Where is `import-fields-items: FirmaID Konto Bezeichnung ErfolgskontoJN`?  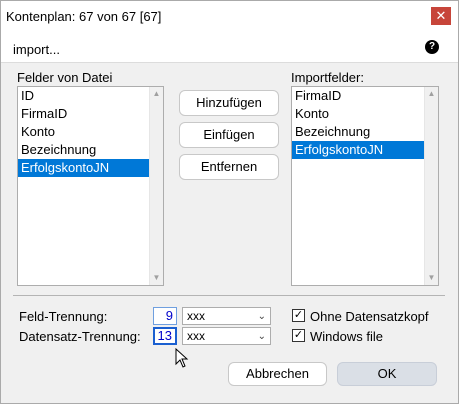 import-fields-items: FirmaID Konto Bezeichnung ErfolgskontoJN is located at coordinates (358, 123).